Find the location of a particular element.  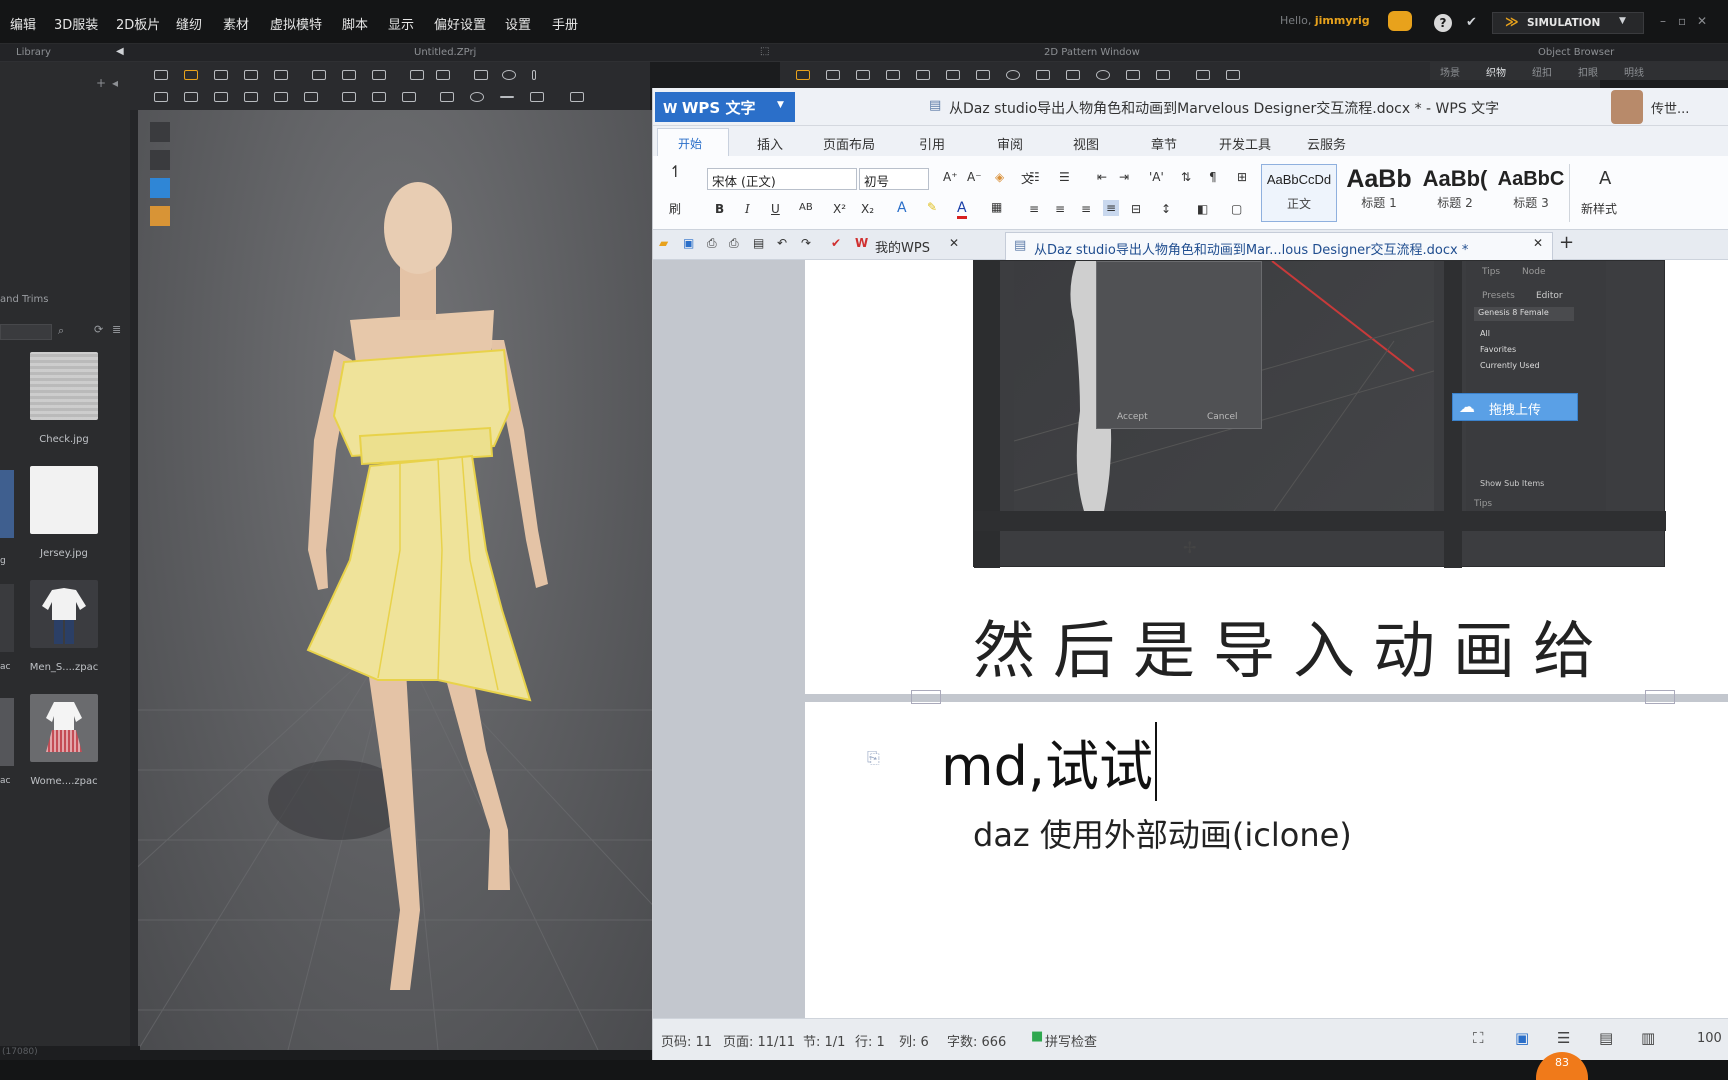

status-pages: 页面: 11/11 is located at coordinates (759, 1040).